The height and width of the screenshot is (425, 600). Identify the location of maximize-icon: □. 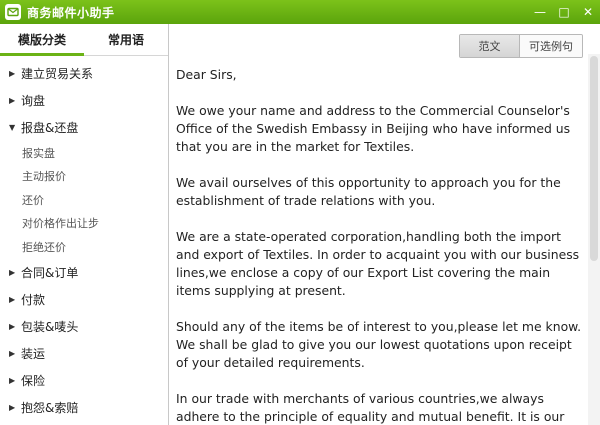
(564, 12).